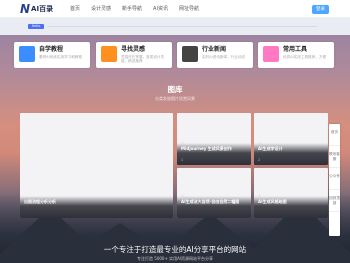 This screenshot has width=350, height=263. Describe the element at coordinates (132, 9) in the screenshot. I see `nav-item-beginner: 新手导航` at that location.